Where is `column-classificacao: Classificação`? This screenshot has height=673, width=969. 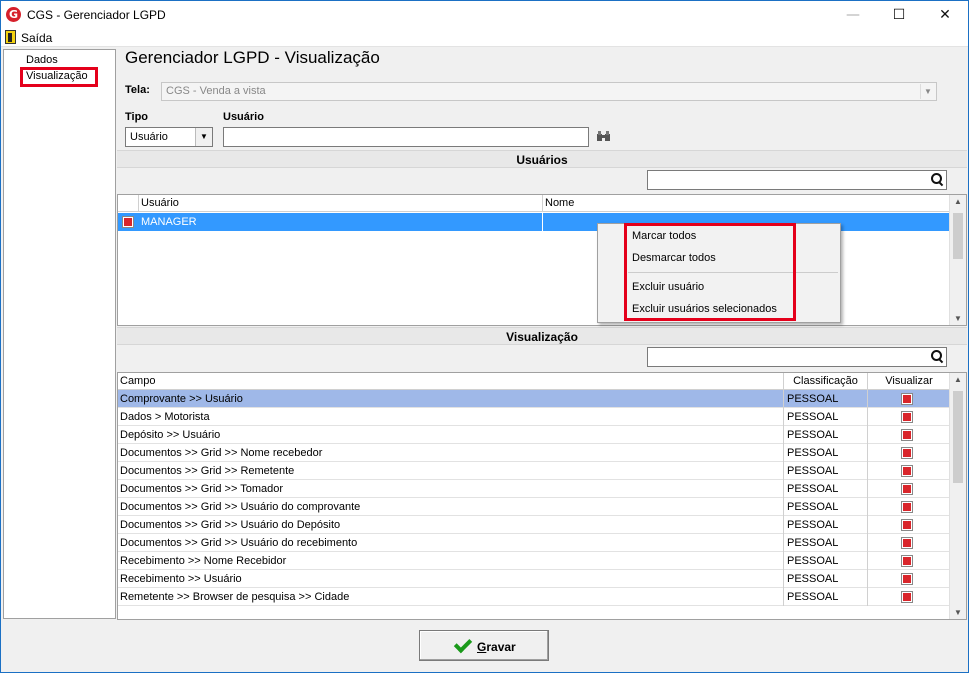 column-classificacao: Classificação is located at coordinates (825, 381).